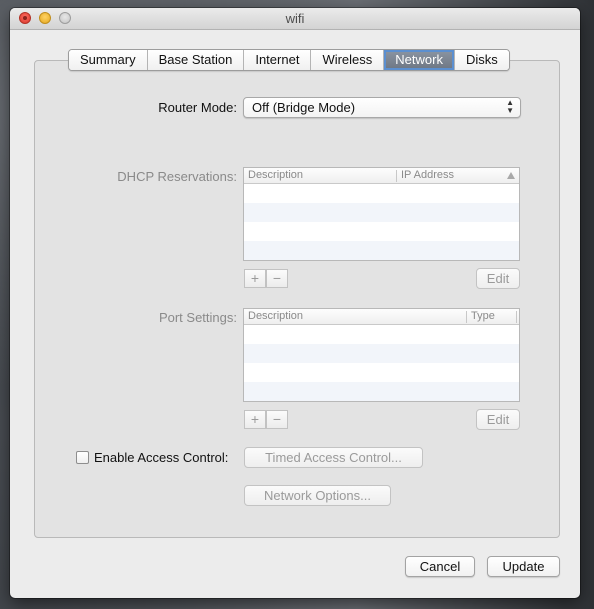 The height and width of the screenshot is (609, 594). Describe the element at coordinates (255, 419) in the screenshot. I see `port-add-button: +` at that location.